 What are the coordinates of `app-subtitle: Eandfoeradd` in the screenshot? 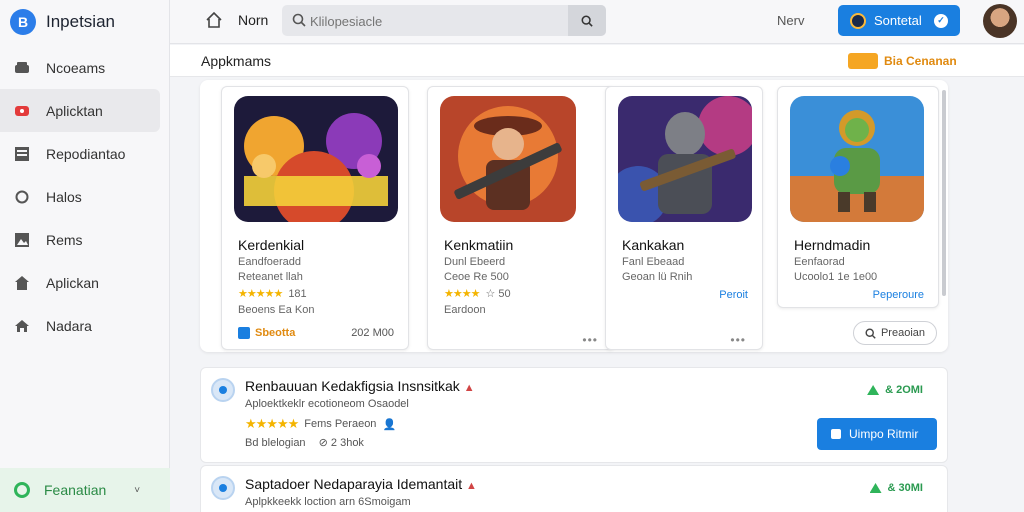 It's located at (269, 262).